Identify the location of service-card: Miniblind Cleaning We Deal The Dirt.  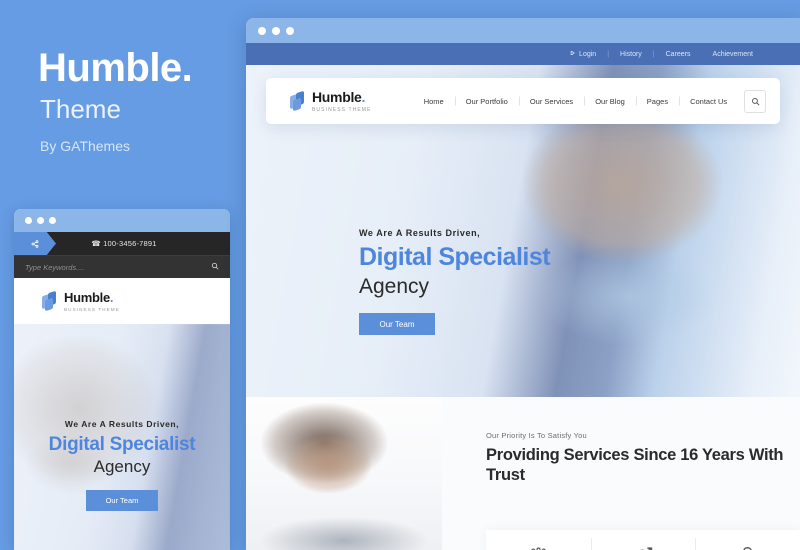
(538, 540).